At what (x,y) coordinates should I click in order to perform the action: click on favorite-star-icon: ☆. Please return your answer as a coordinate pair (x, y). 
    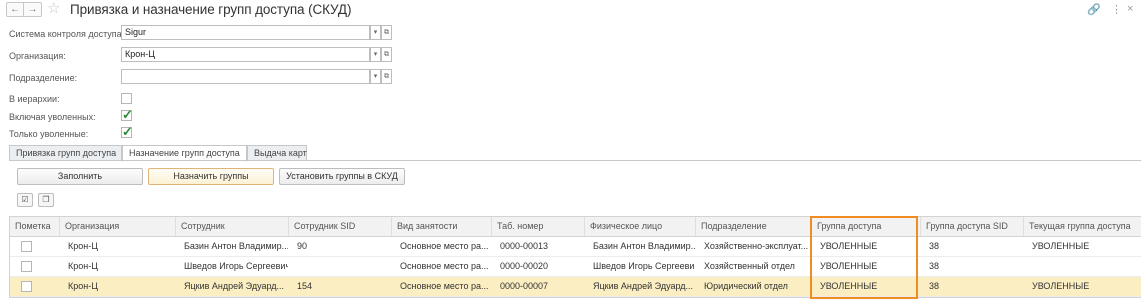
    Looking at the image, I should click on (53, 9).